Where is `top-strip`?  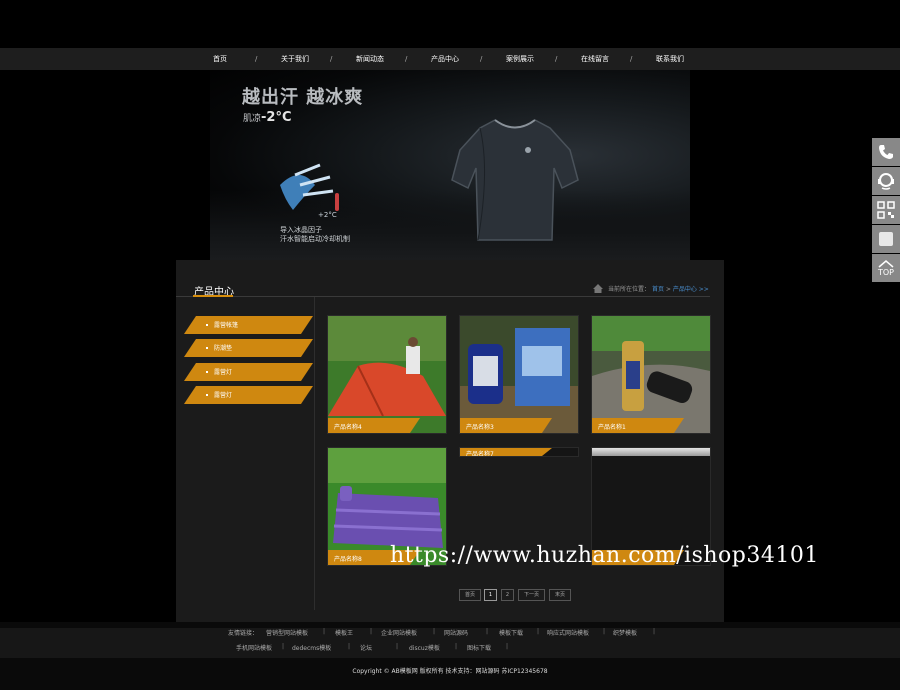 top-strip is located at coordinates (450, 24).